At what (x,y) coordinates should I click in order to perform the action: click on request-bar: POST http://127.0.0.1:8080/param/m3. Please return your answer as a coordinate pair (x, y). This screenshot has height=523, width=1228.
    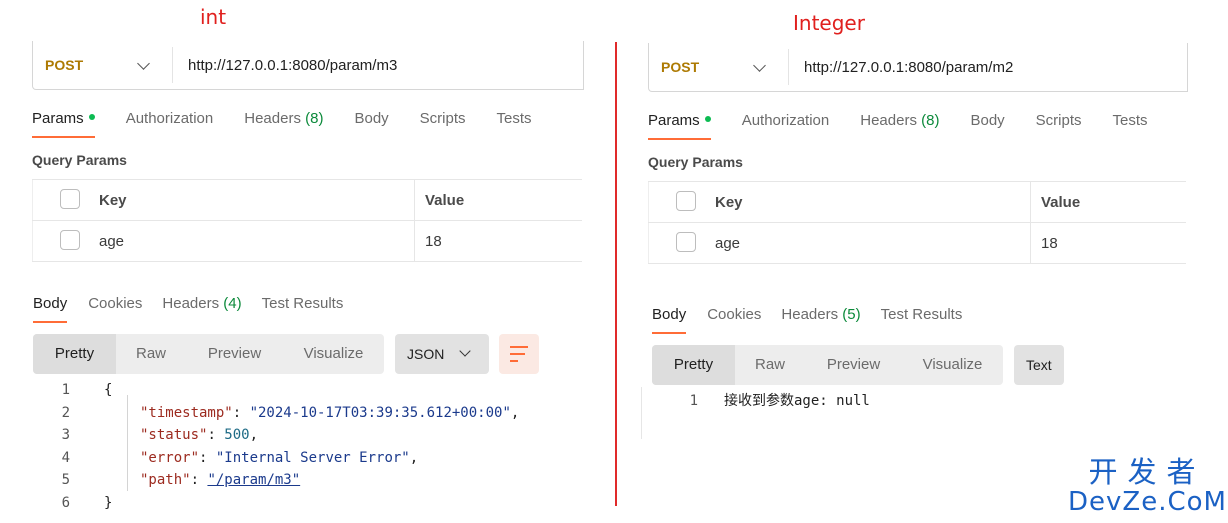
    Looking at the image, I should click on (308, 65).